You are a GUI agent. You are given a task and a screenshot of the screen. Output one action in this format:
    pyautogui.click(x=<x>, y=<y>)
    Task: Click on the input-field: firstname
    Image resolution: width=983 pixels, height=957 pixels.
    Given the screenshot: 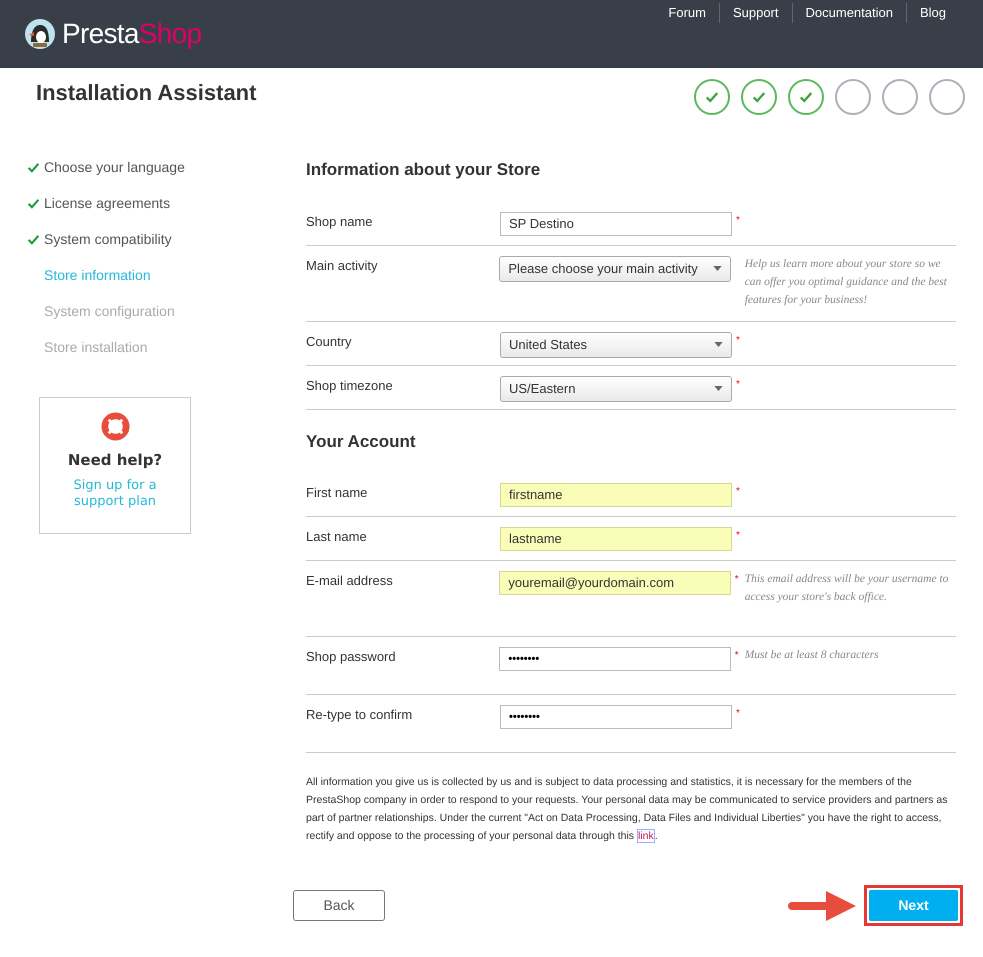 What is the action you would take?
    pyautogui.click(x=616, y=495)
    